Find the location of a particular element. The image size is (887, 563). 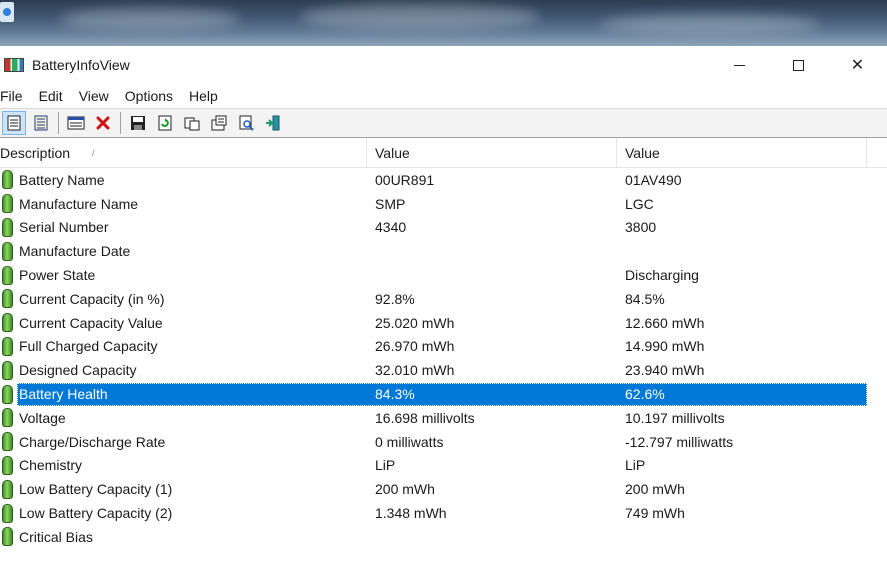

value-cell-1: 4340 is located at coordinates (391, 227).